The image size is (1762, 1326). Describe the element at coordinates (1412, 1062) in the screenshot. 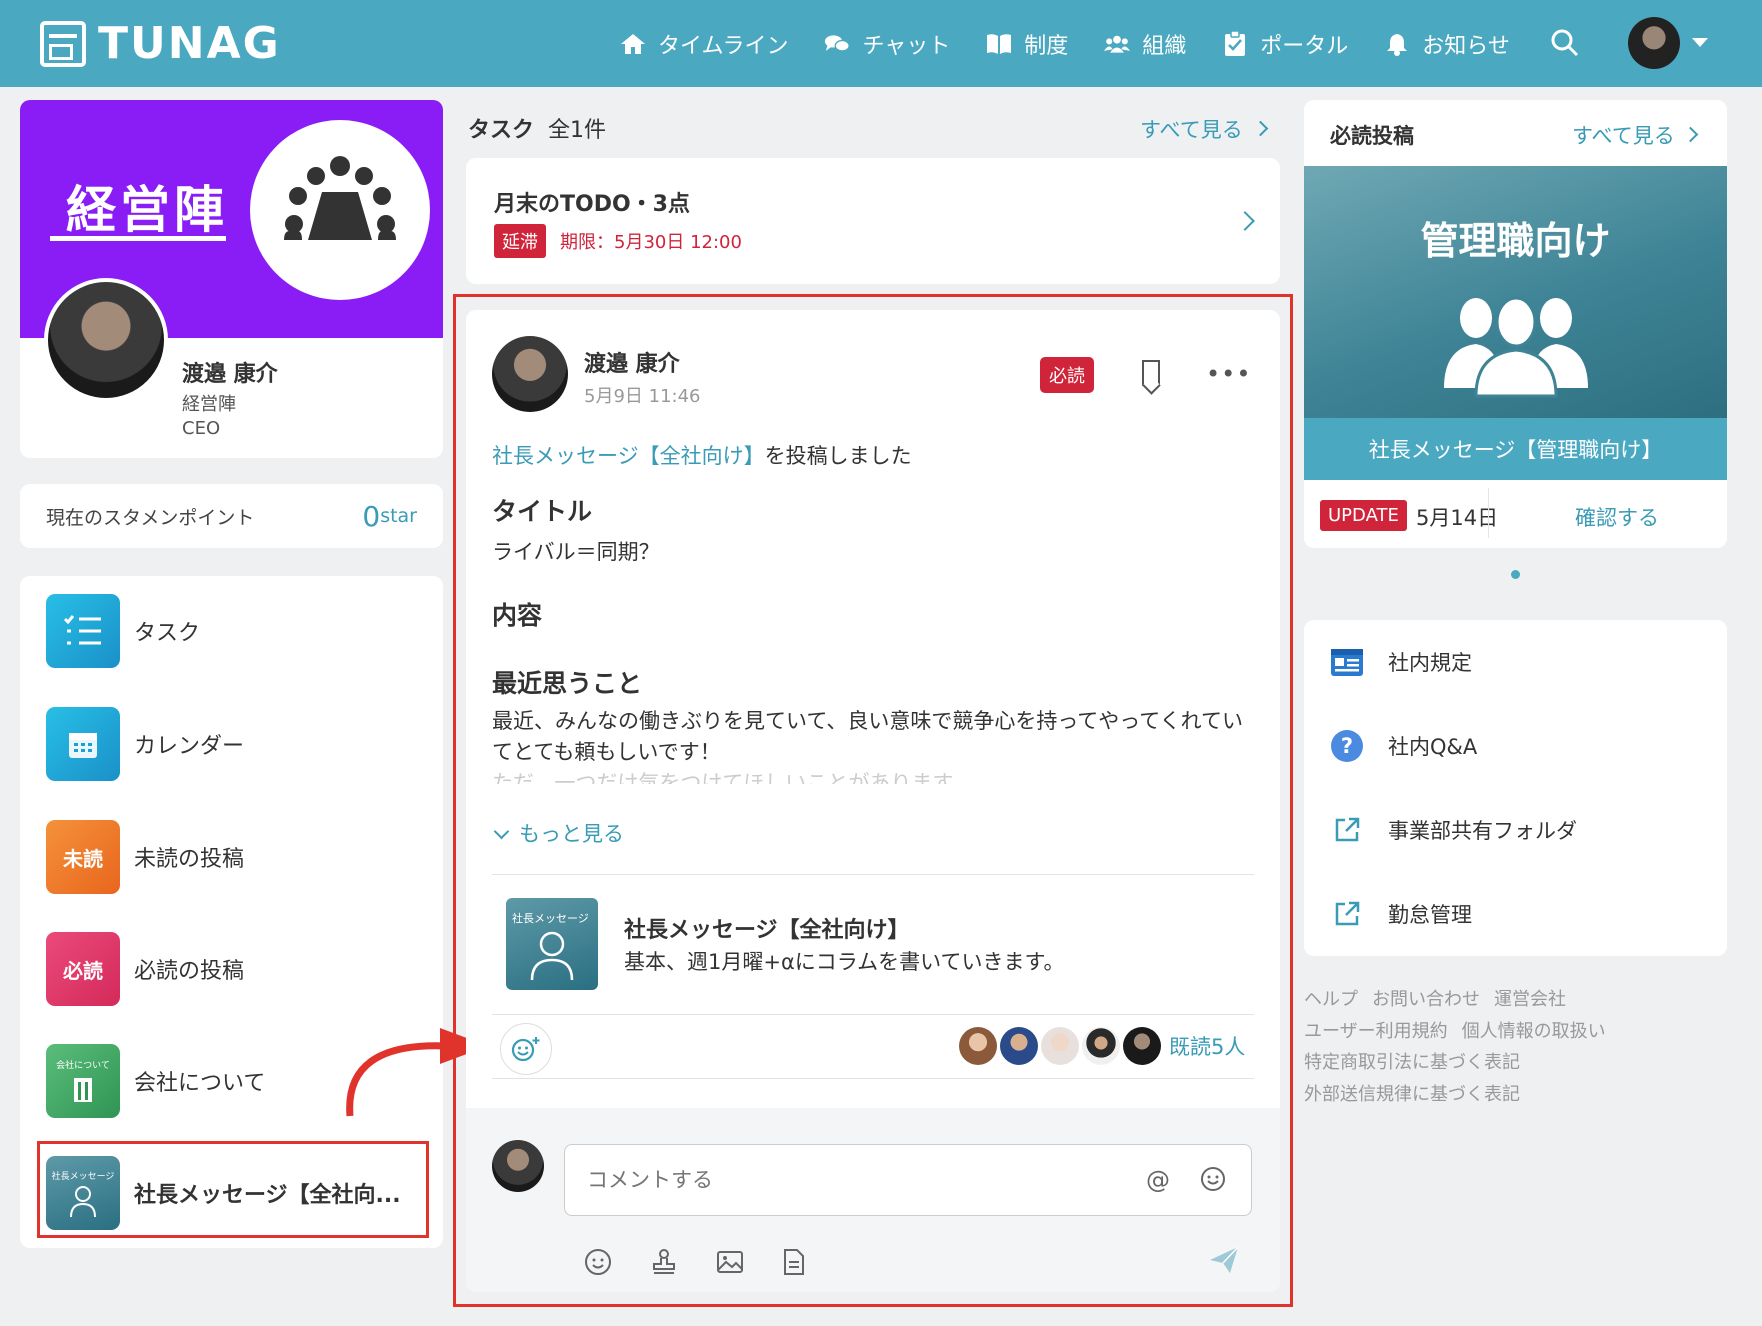

I see `footer-link: 特定商取引法に基づく表記` at that location.